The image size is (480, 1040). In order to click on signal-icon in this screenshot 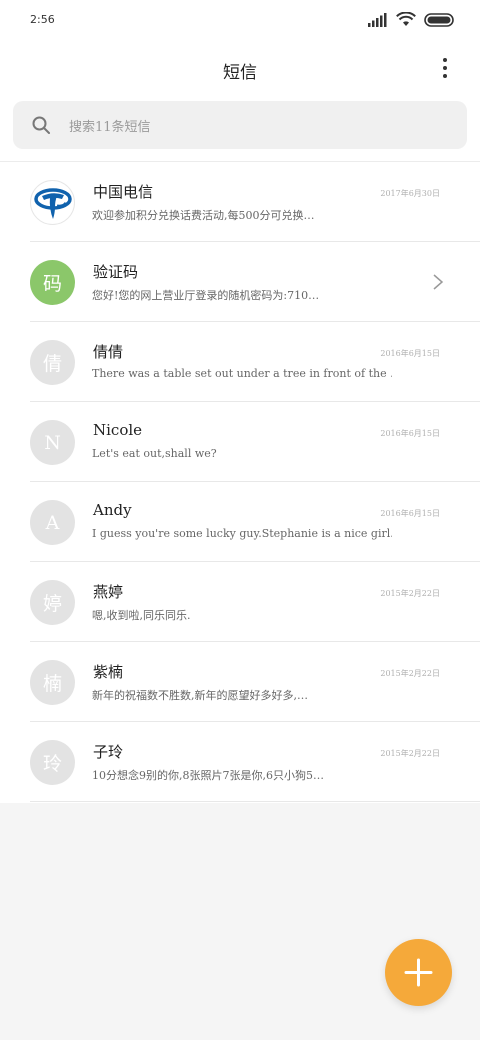, I will do `click(377, 19)`.